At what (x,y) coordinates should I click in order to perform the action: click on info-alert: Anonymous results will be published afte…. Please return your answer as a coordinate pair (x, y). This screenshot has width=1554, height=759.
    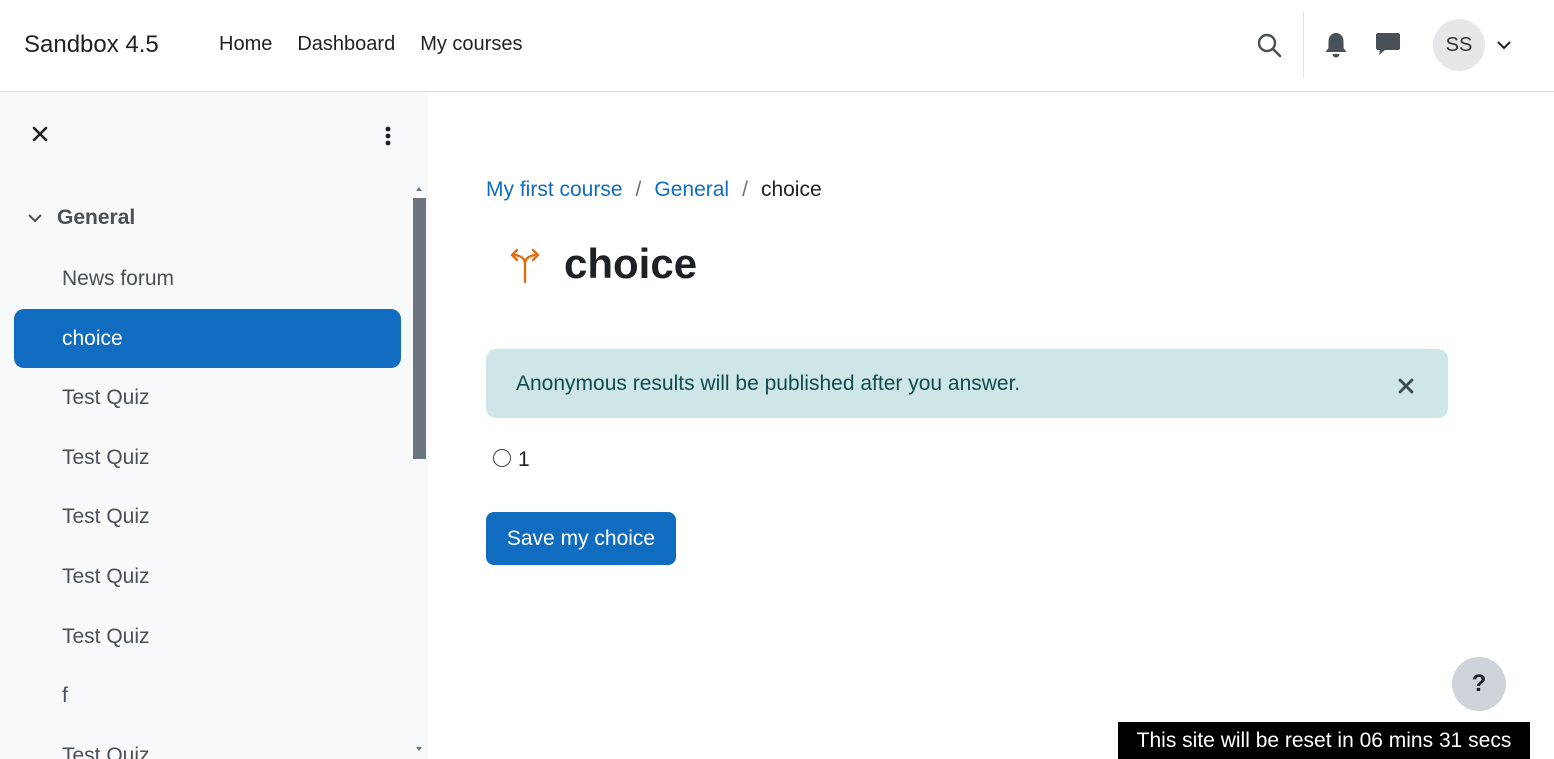
    Looking at the image, I should click on (967, 383).